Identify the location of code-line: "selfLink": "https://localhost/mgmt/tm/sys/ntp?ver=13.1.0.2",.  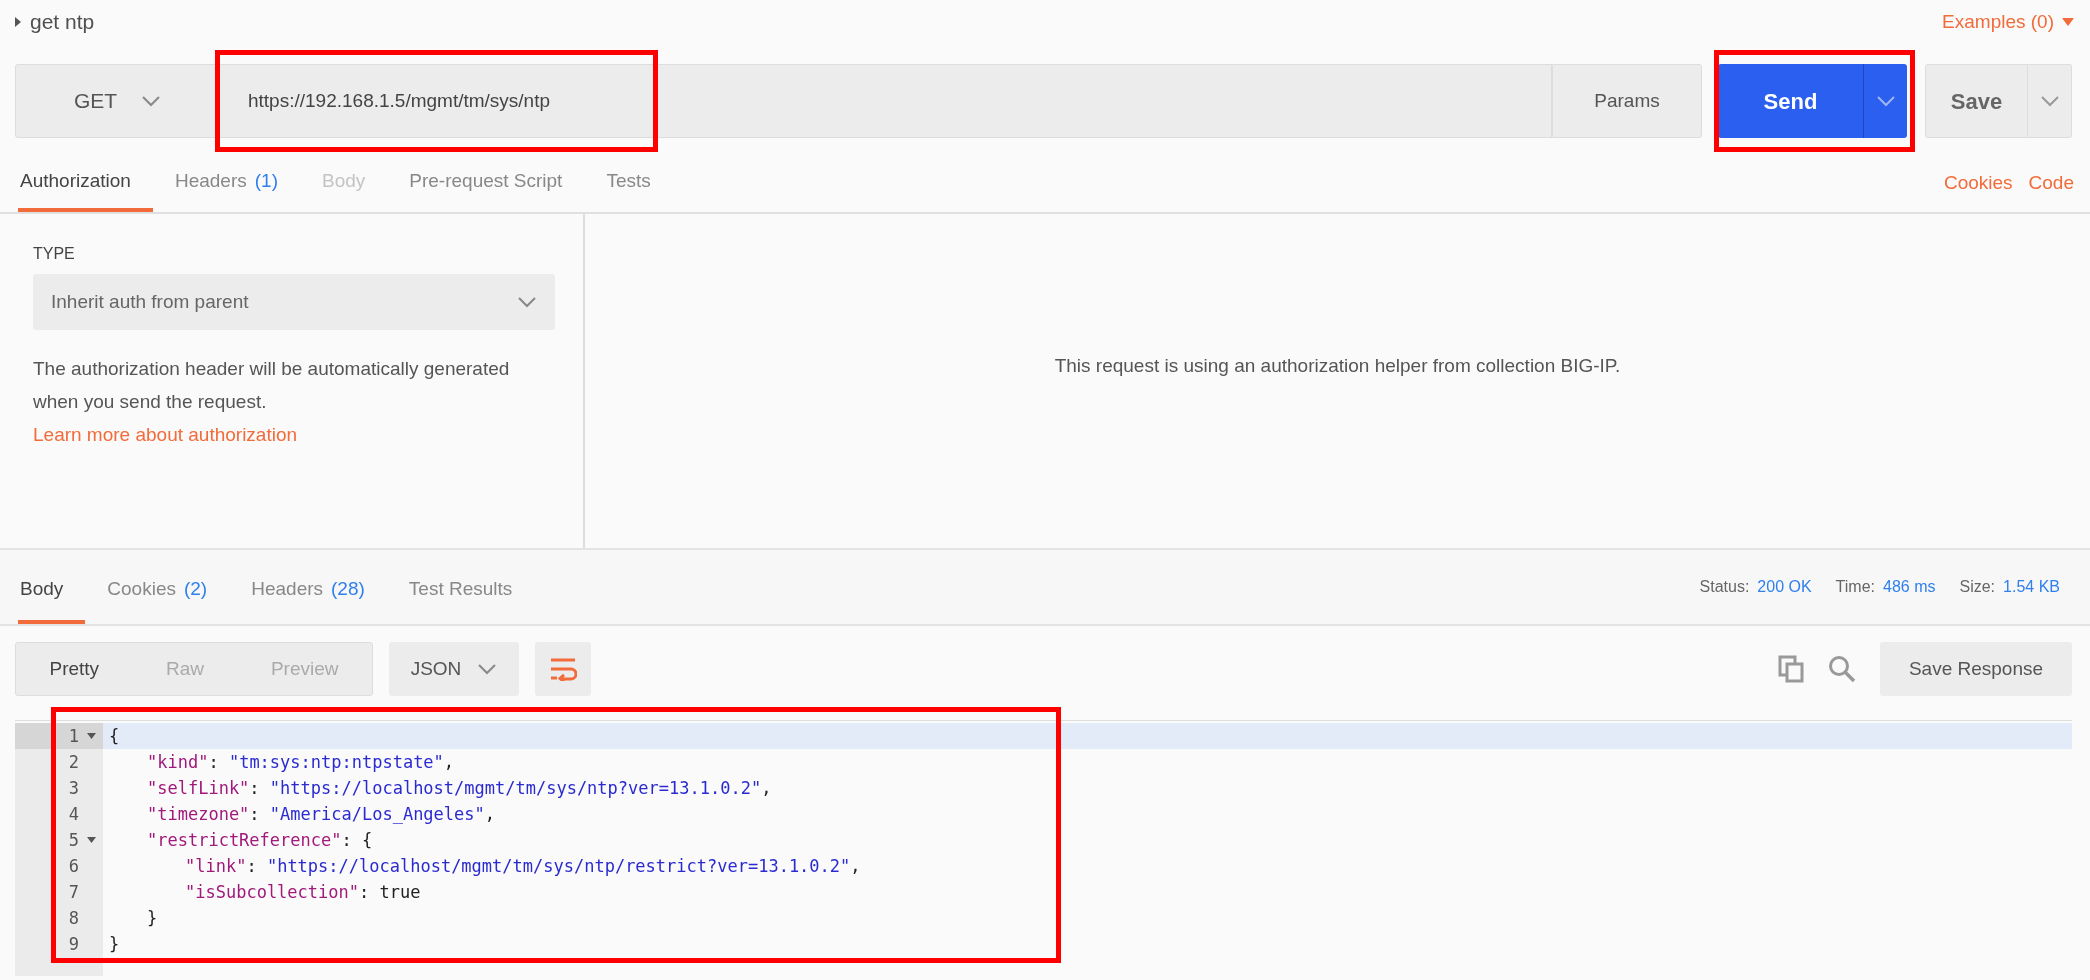
(459, 788).